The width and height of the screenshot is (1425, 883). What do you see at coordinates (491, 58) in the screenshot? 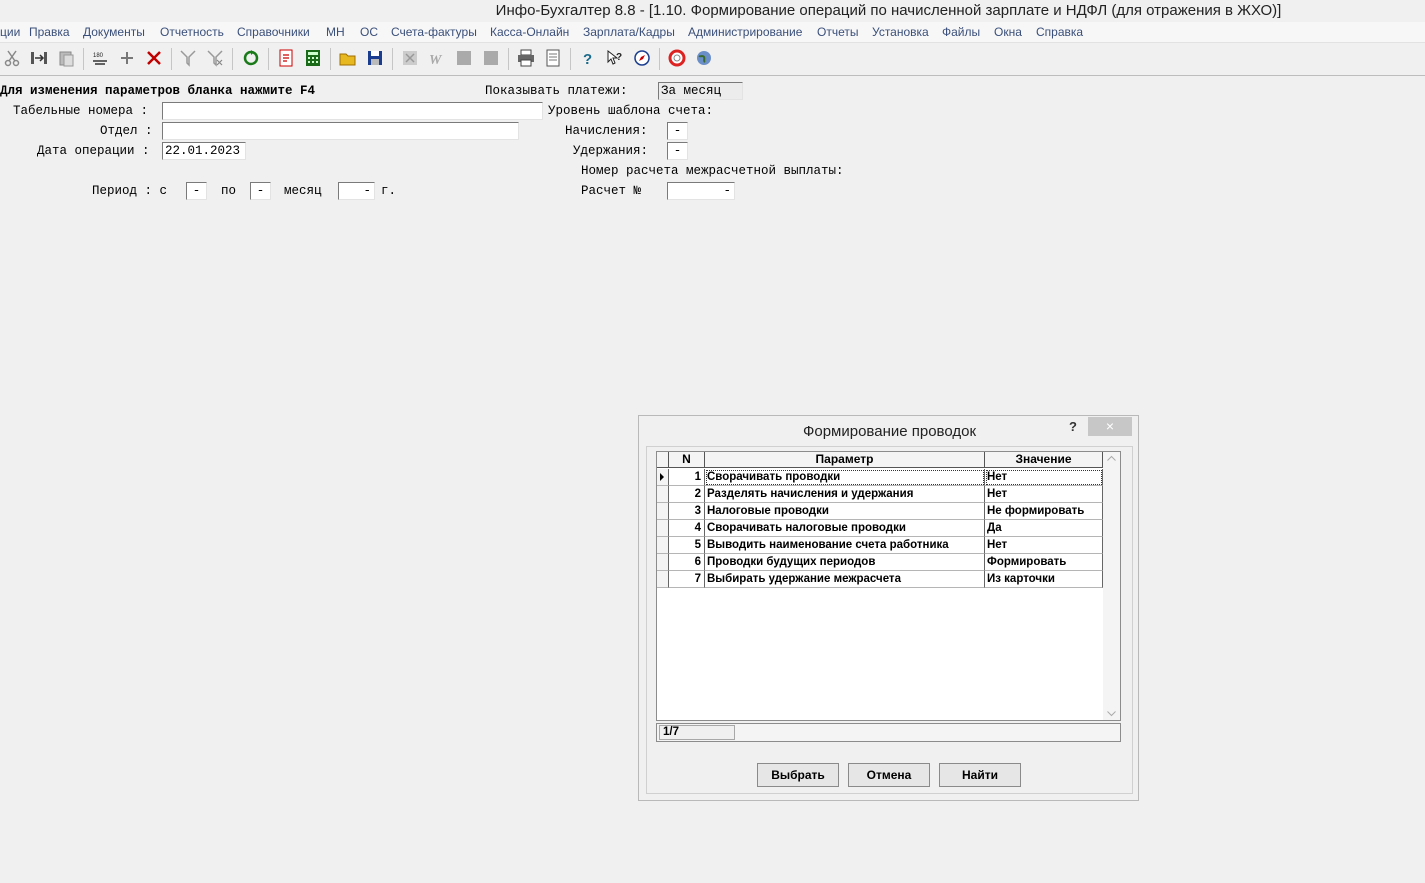
I see `grid2-icon` at bounding box center [491, 58].